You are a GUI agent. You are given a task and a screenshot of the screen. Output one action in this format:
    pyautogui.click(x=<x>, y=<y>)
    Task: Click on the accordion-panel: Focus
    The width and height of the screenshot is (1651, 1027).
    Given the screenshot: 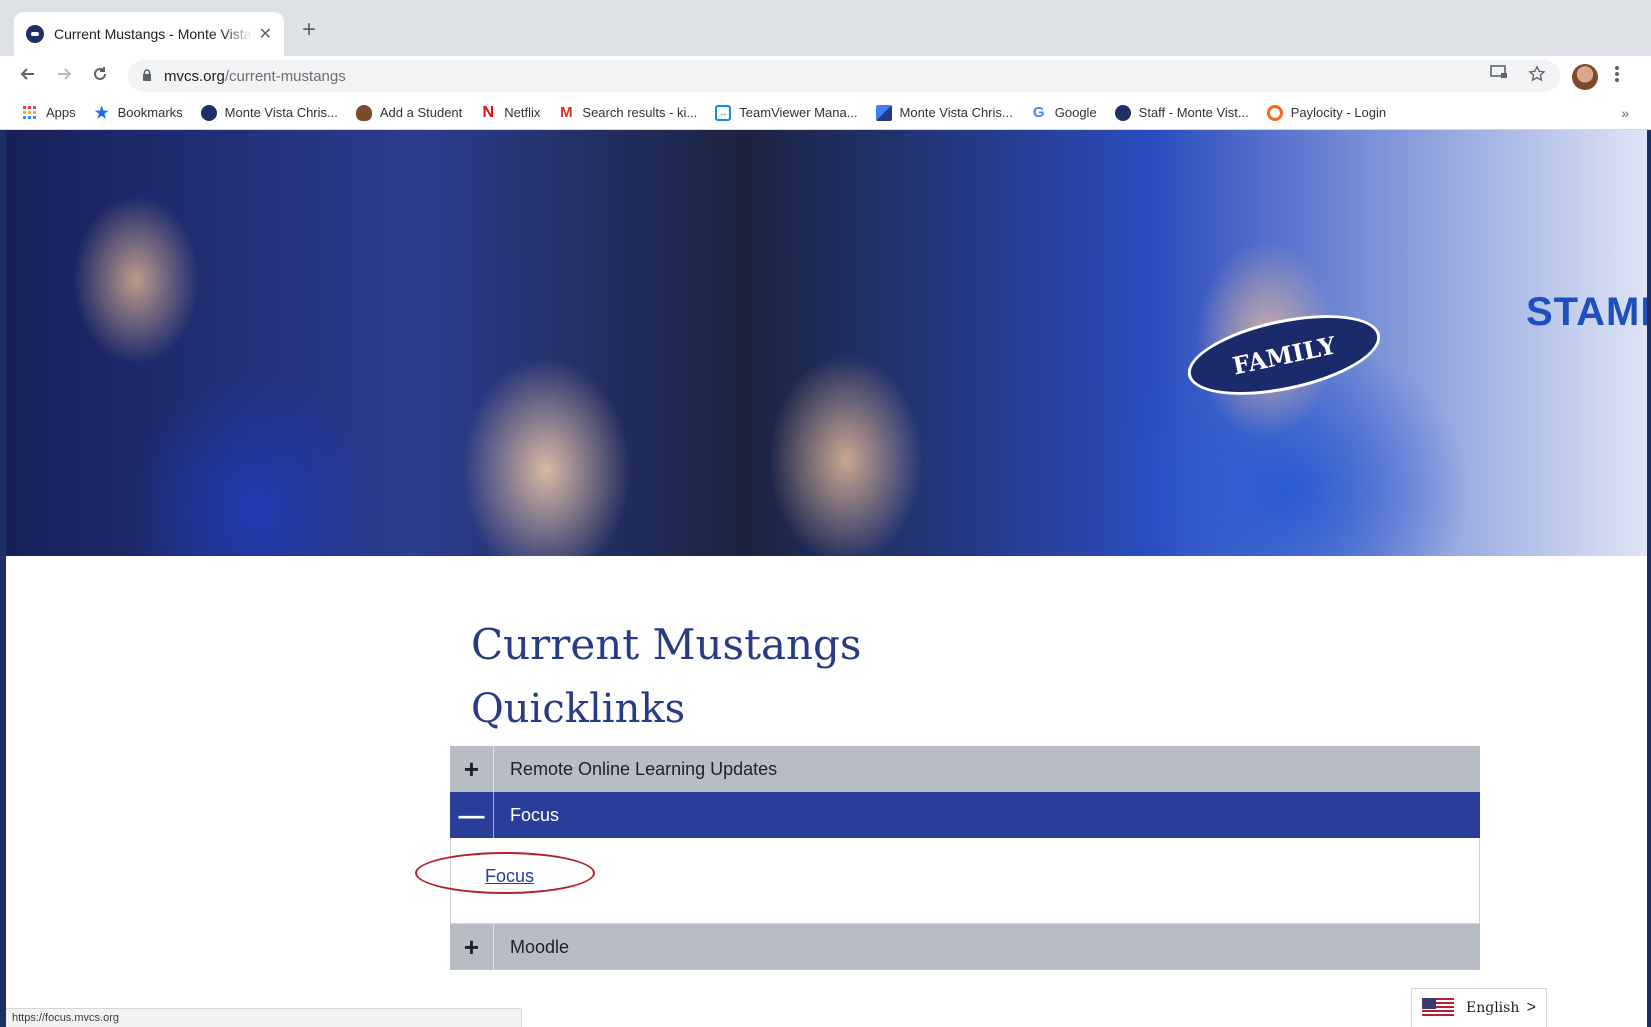 What is the action you would take?
    pyautogui.click(x=947, y=881)
    